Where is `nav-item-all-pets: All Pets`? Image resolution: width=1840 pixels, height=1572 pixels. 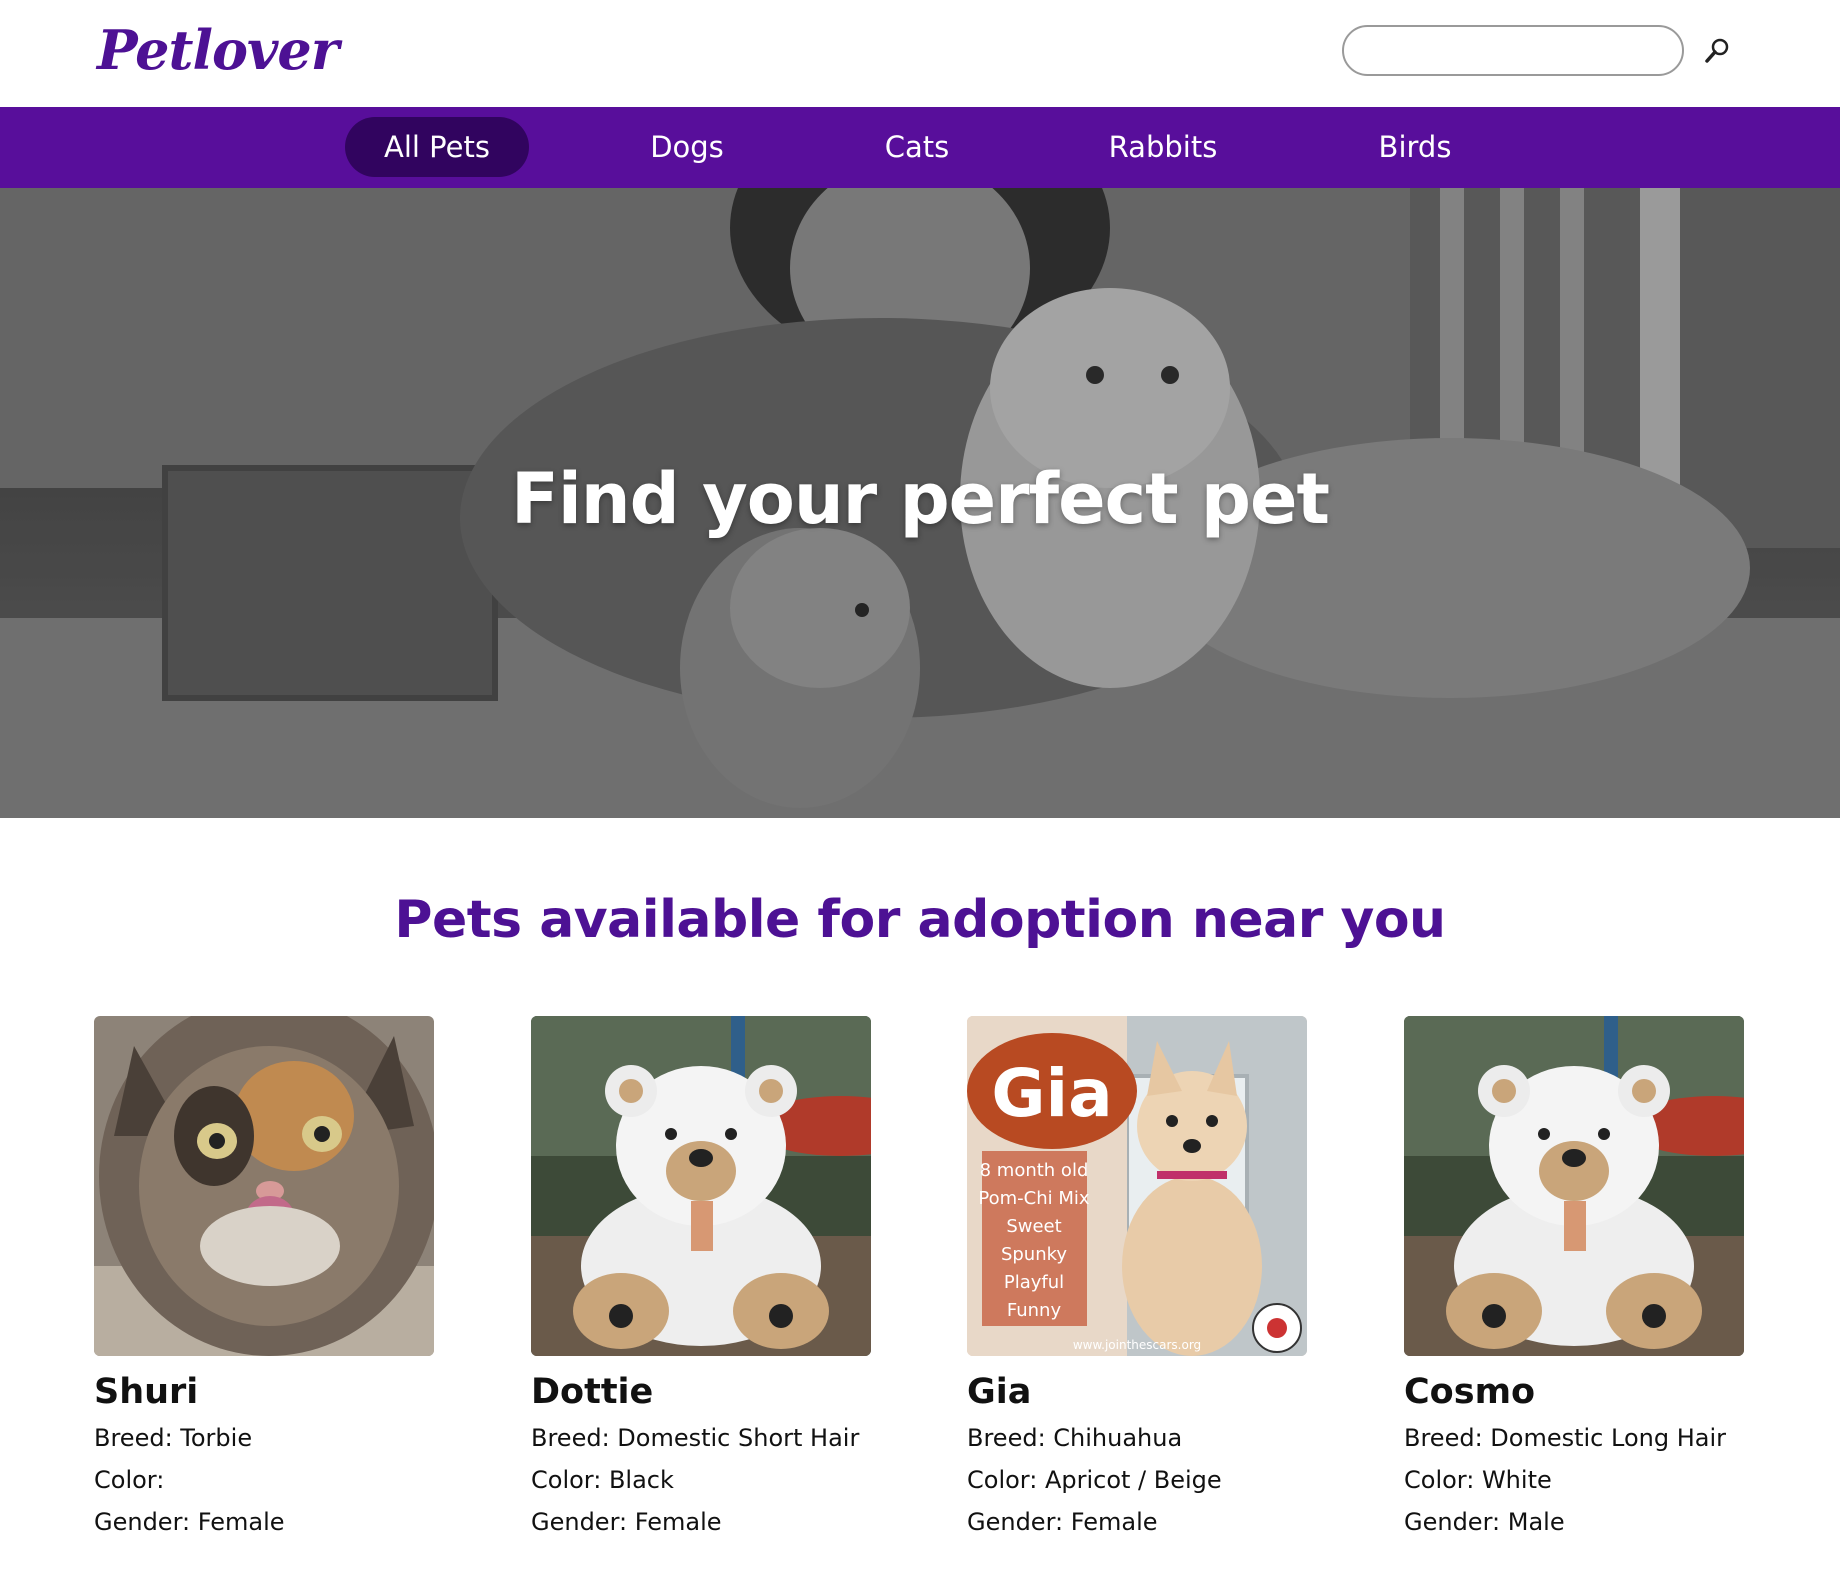
nav-item-all-pets: All Pets is located at coordinates (437, 147).